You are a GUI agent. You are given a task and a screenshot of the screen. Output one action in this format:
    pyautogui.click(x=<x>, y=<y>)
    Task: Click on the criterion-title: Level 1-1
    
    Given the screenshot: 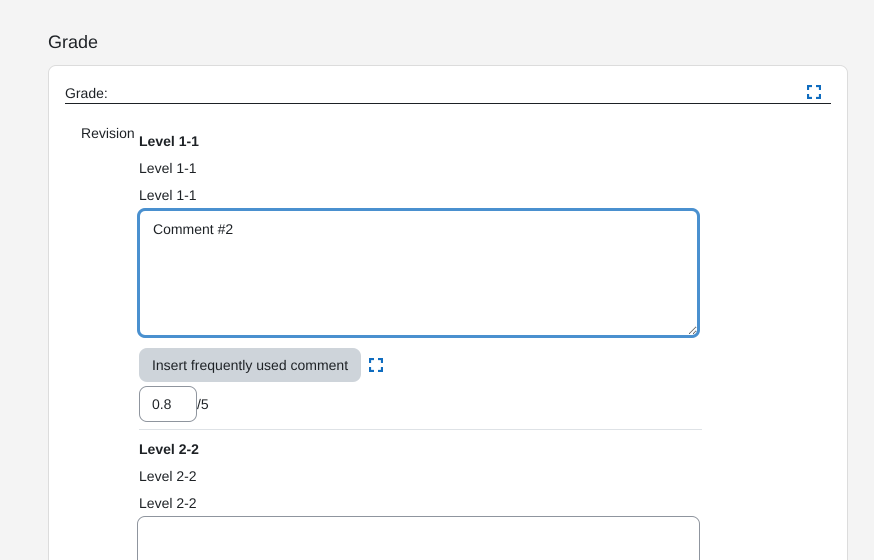 What is the action you would take?
    pyautogui.click(x=169, y=141)
    